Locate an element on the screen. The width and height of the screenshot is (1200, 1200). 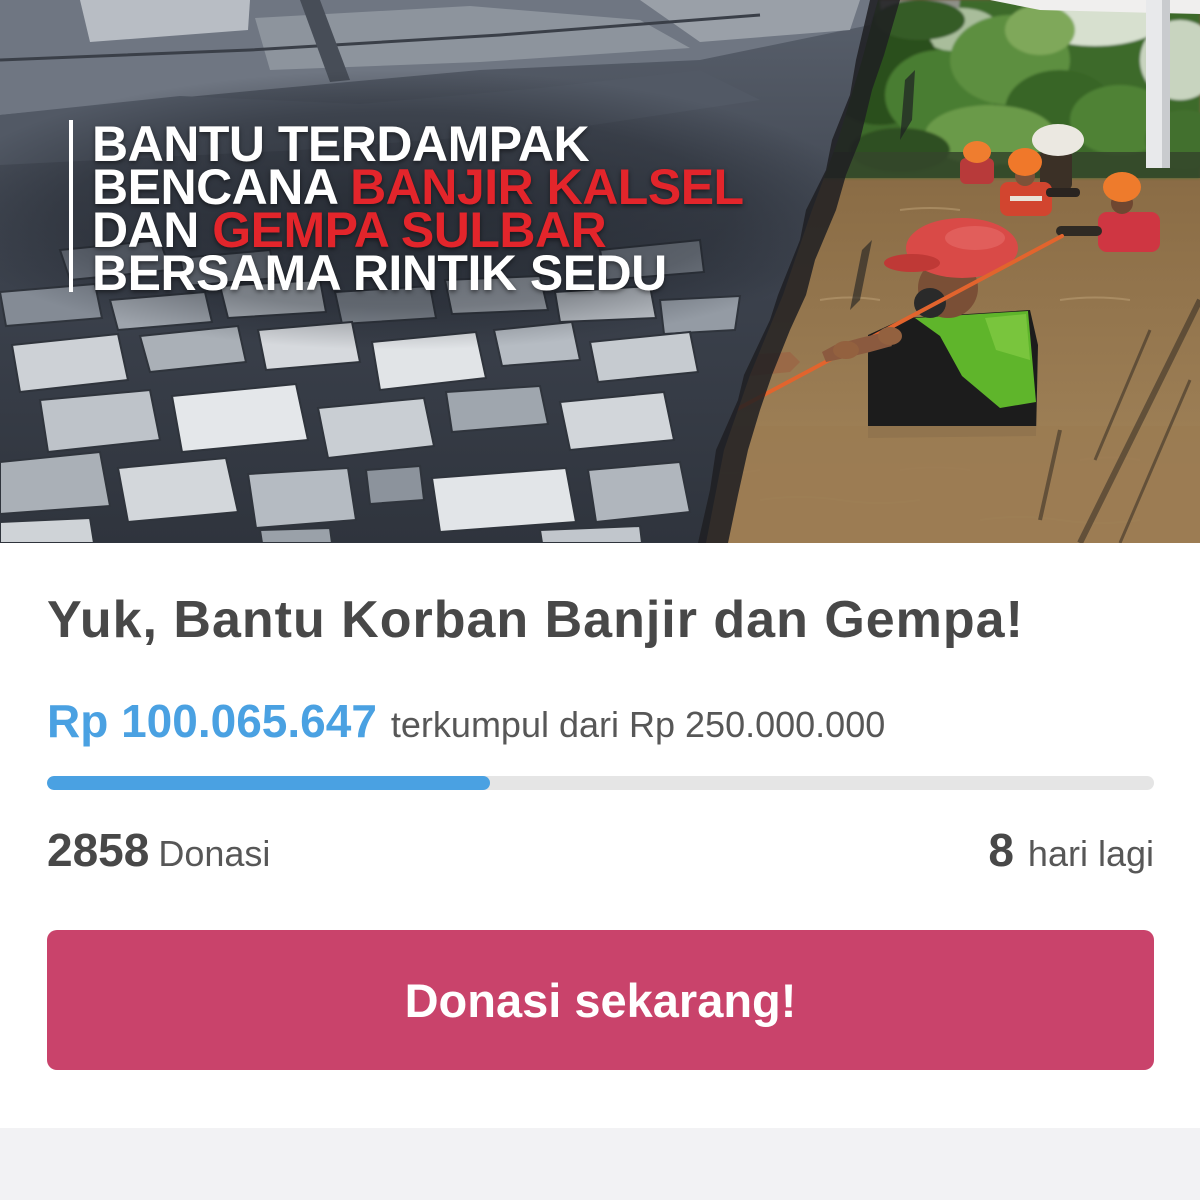
donation-count: 2858 is located at coordinates (98, 850).